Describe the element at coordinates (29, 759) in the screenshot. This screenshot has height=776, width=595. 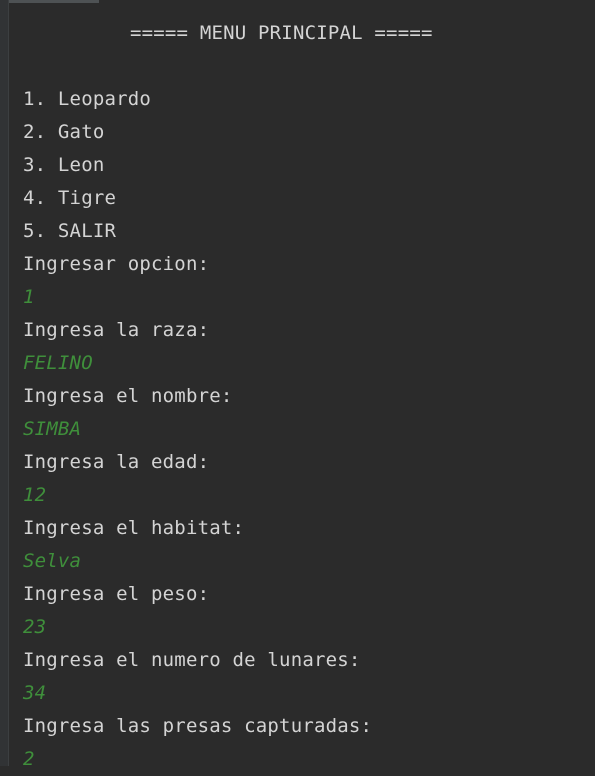
I see `input-presas: 2` at that location.